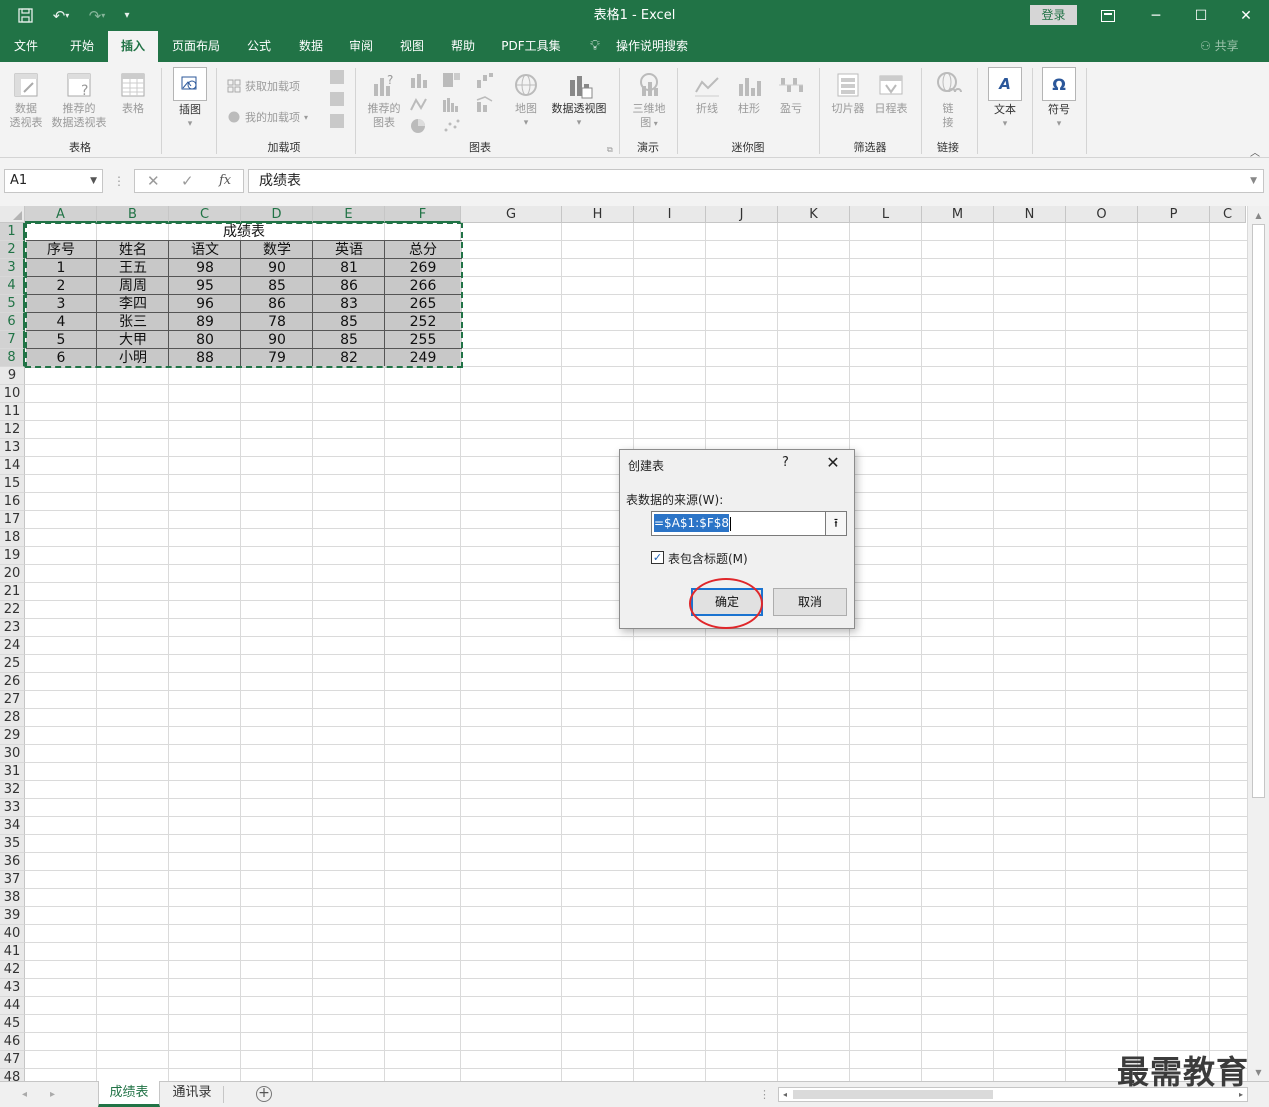  What do you see at coordinates (190, 117) in the screenshot?
I see `illustrations-button: 插图 ▾` at bounding box center [190, 117].